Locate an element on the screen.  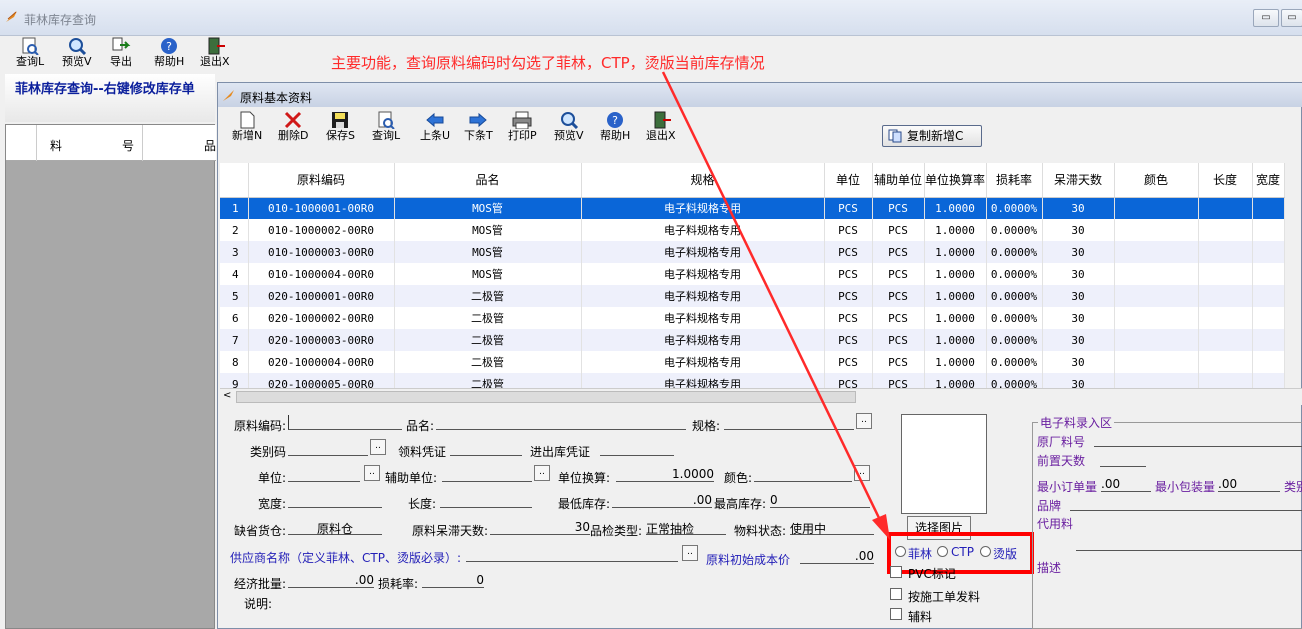
supplier-lookup-button: .. is located at coordinates (690, 553).